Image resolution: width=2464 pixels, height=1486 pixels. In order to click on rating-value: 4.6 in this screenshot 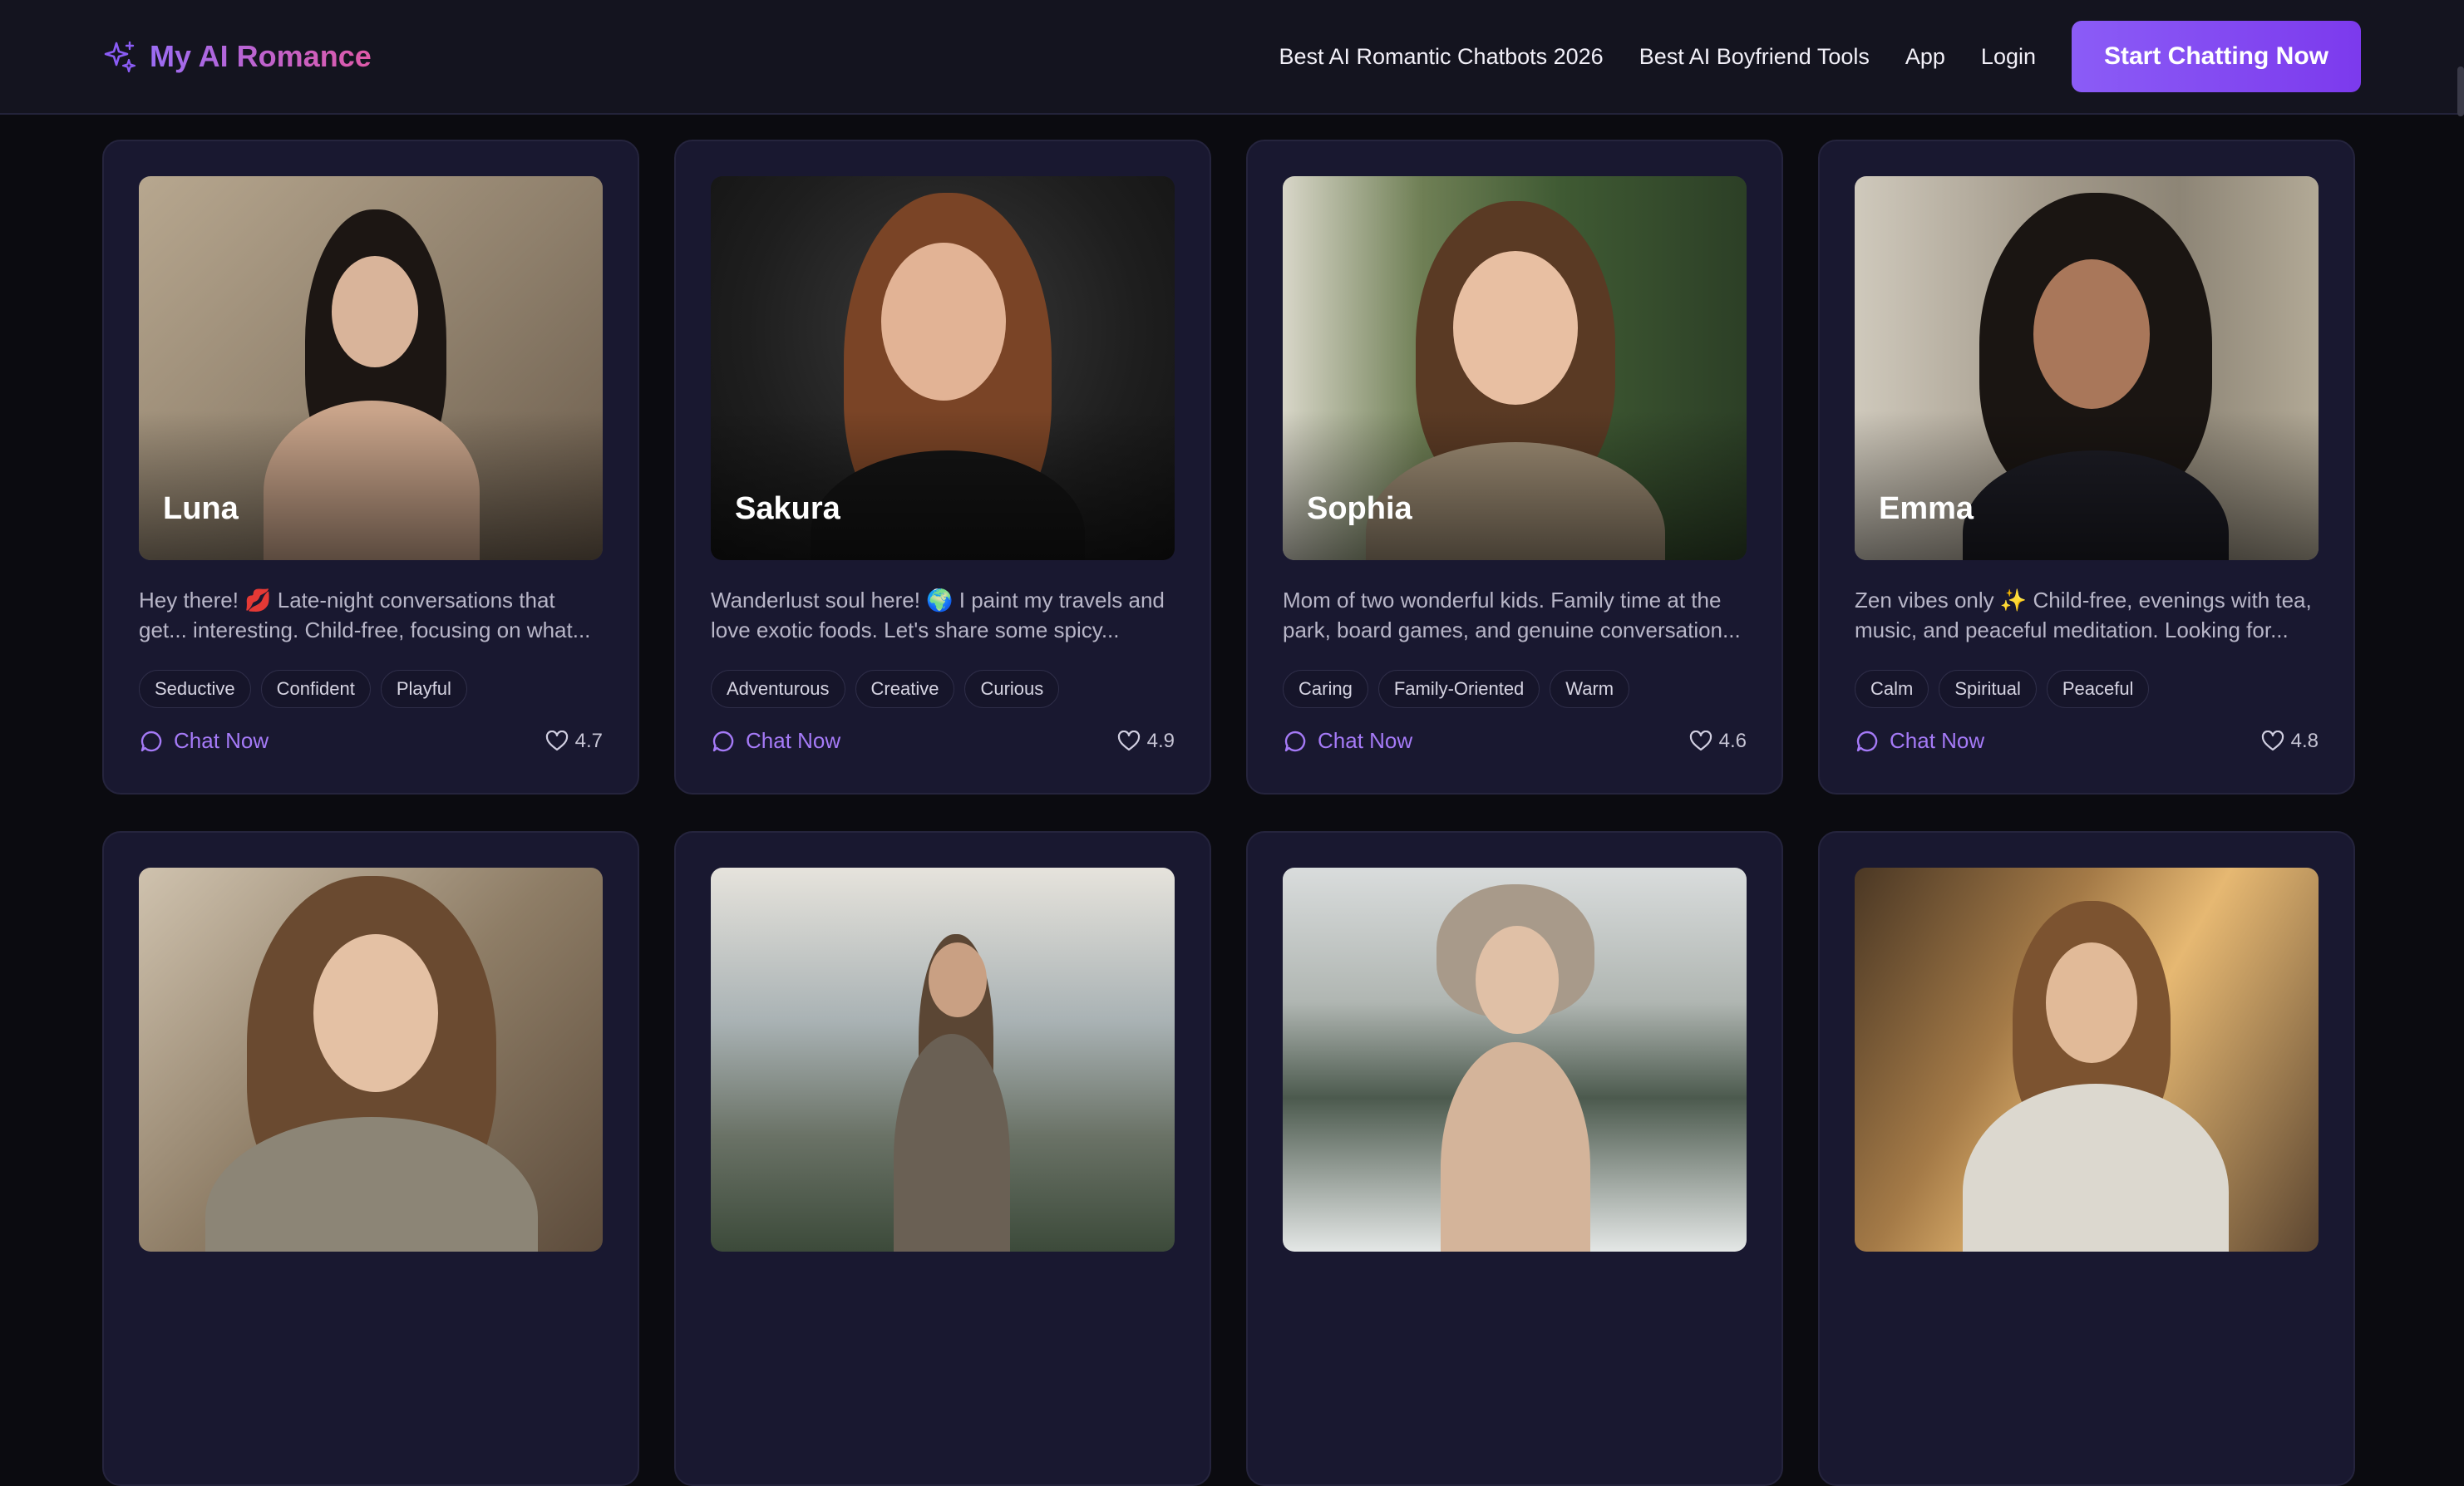, I will do `click(1732, 740)`.